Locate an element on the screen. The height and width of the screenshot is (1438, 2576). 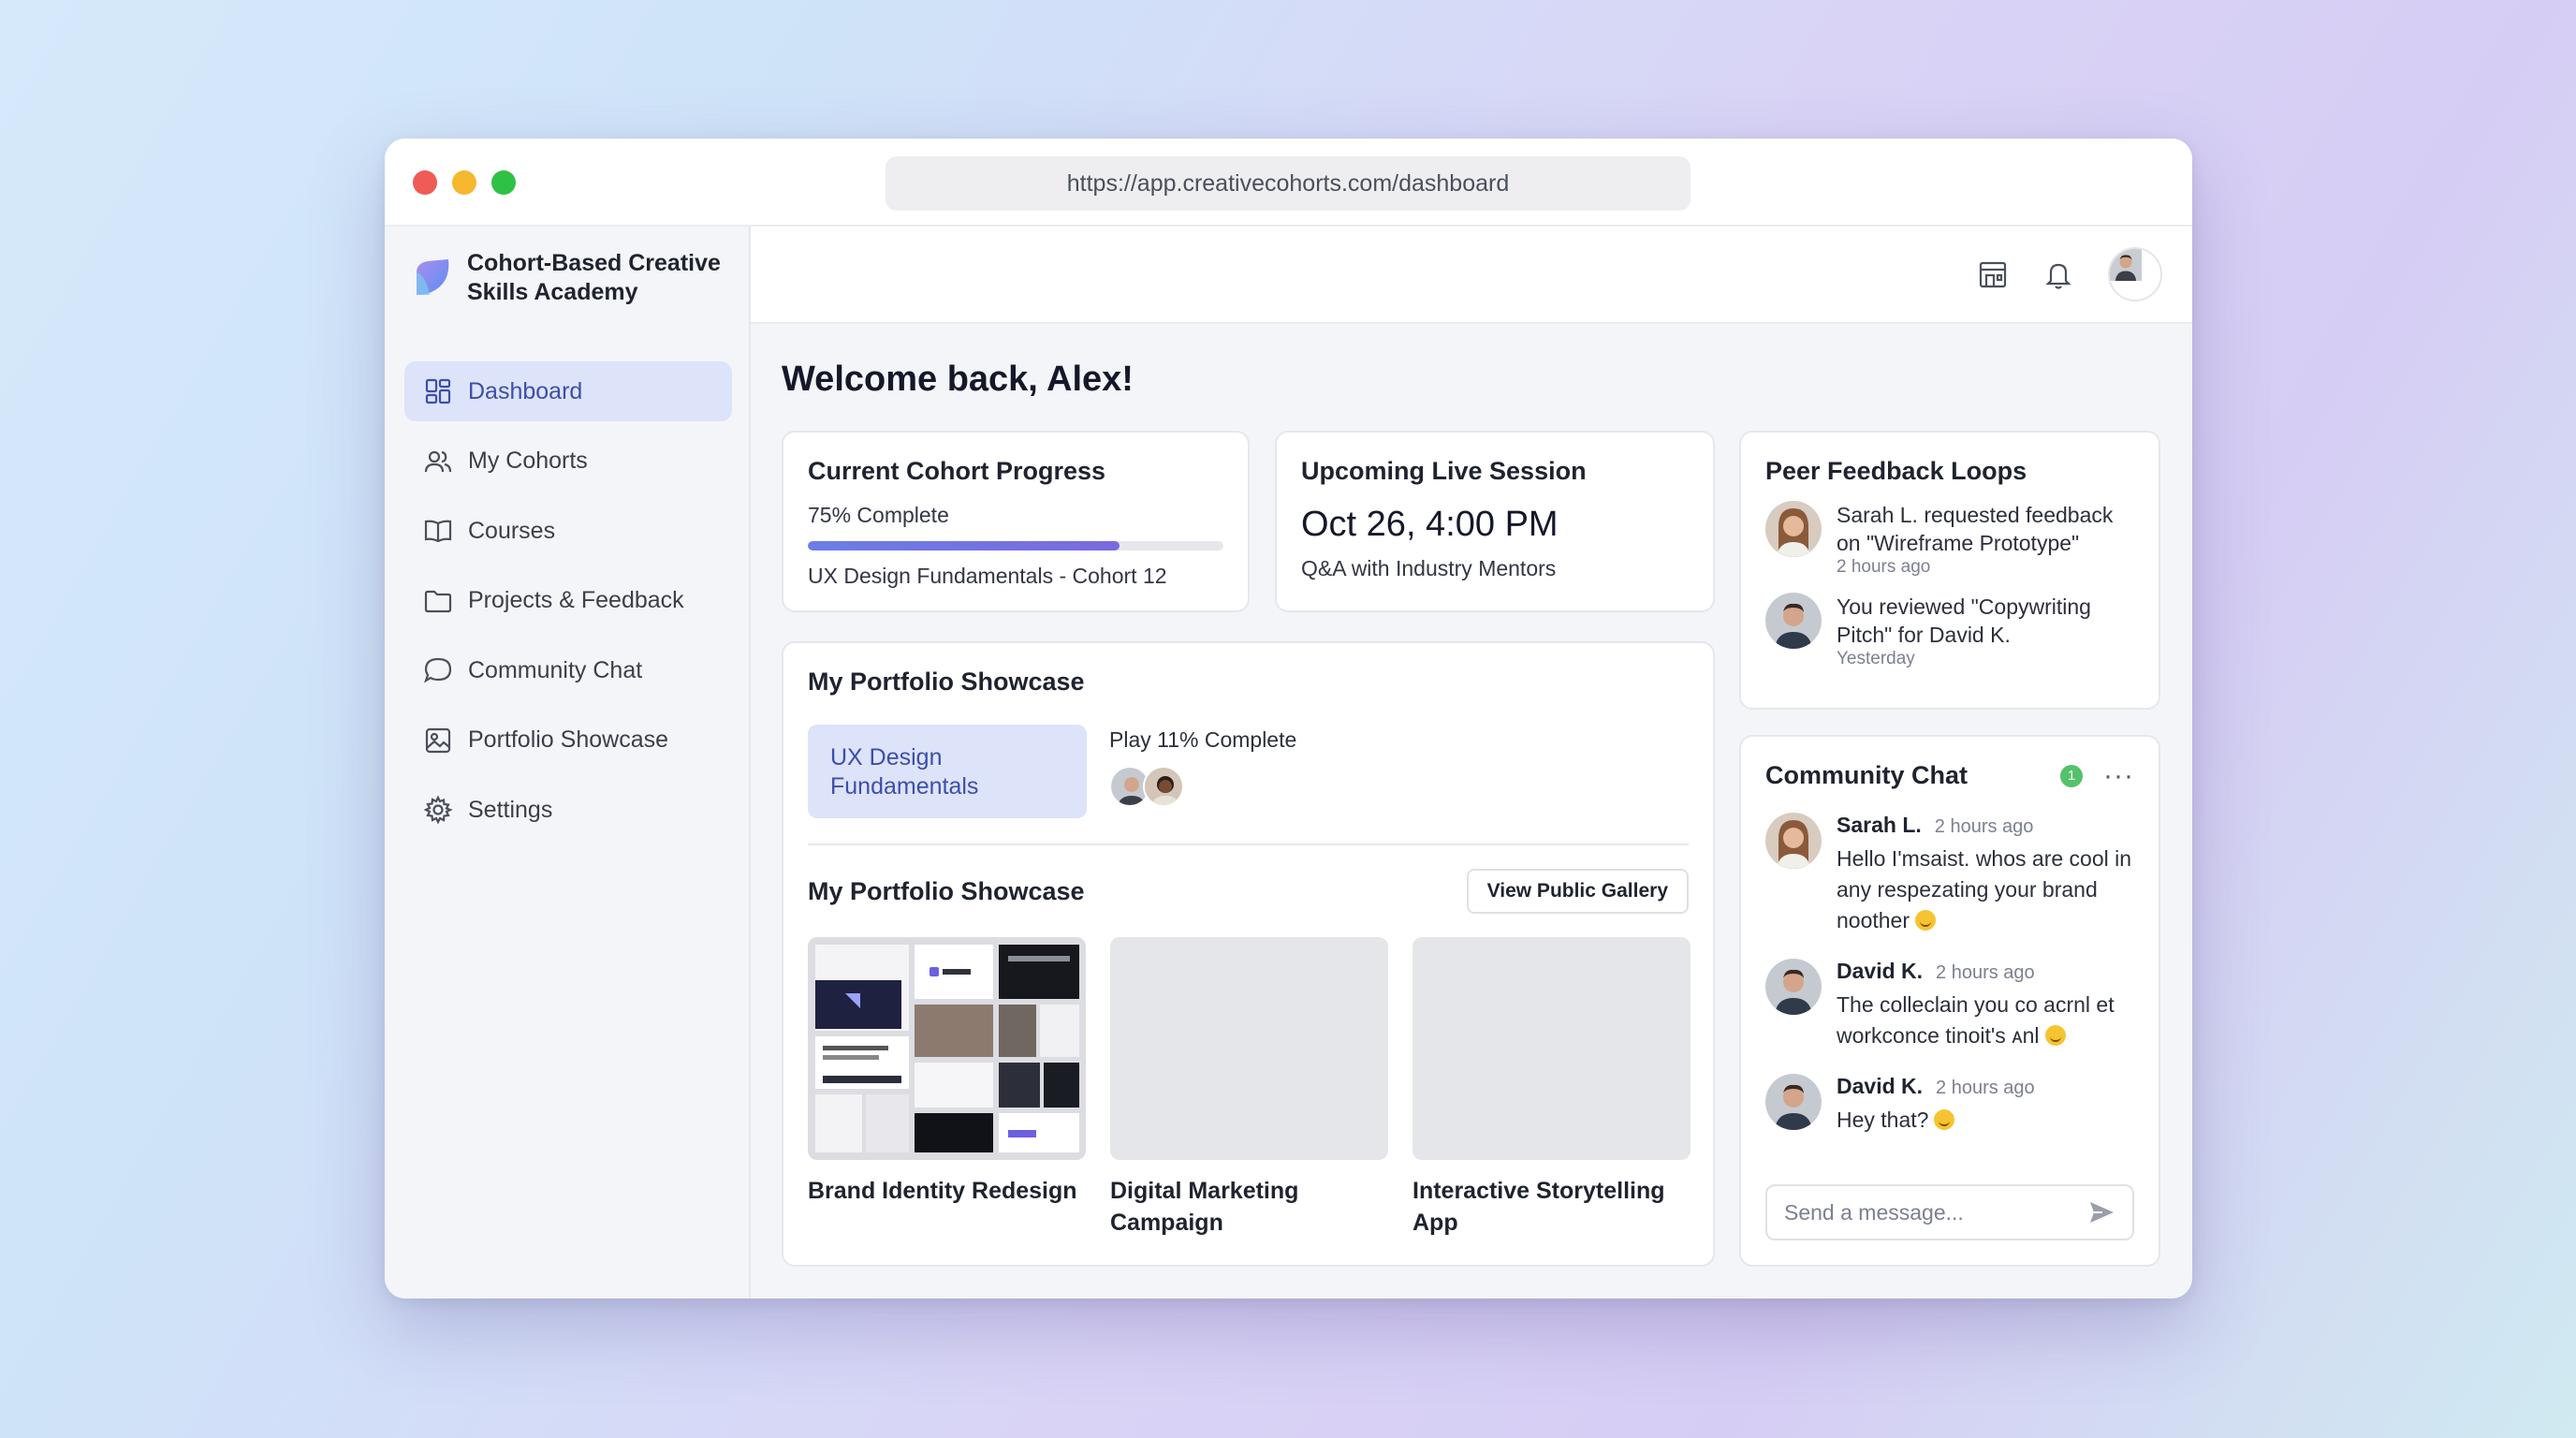
sidebar-item-label: Courses is located at coordinates (512, 530).